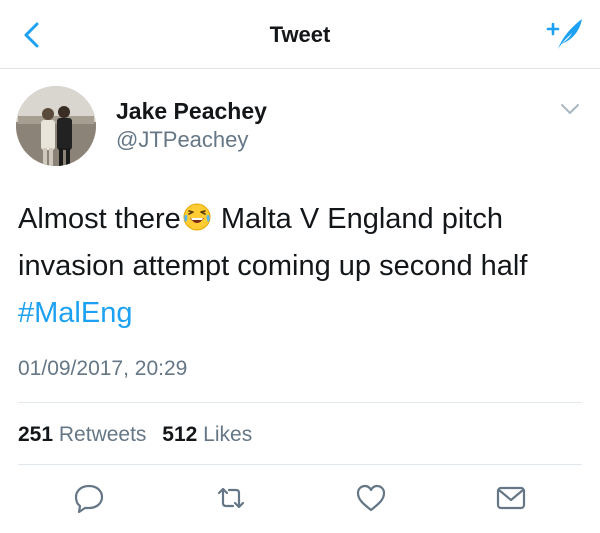 This screenshot has width=600, height=533. I want to click on author-name: Jake Peachey, so click(191, 111).